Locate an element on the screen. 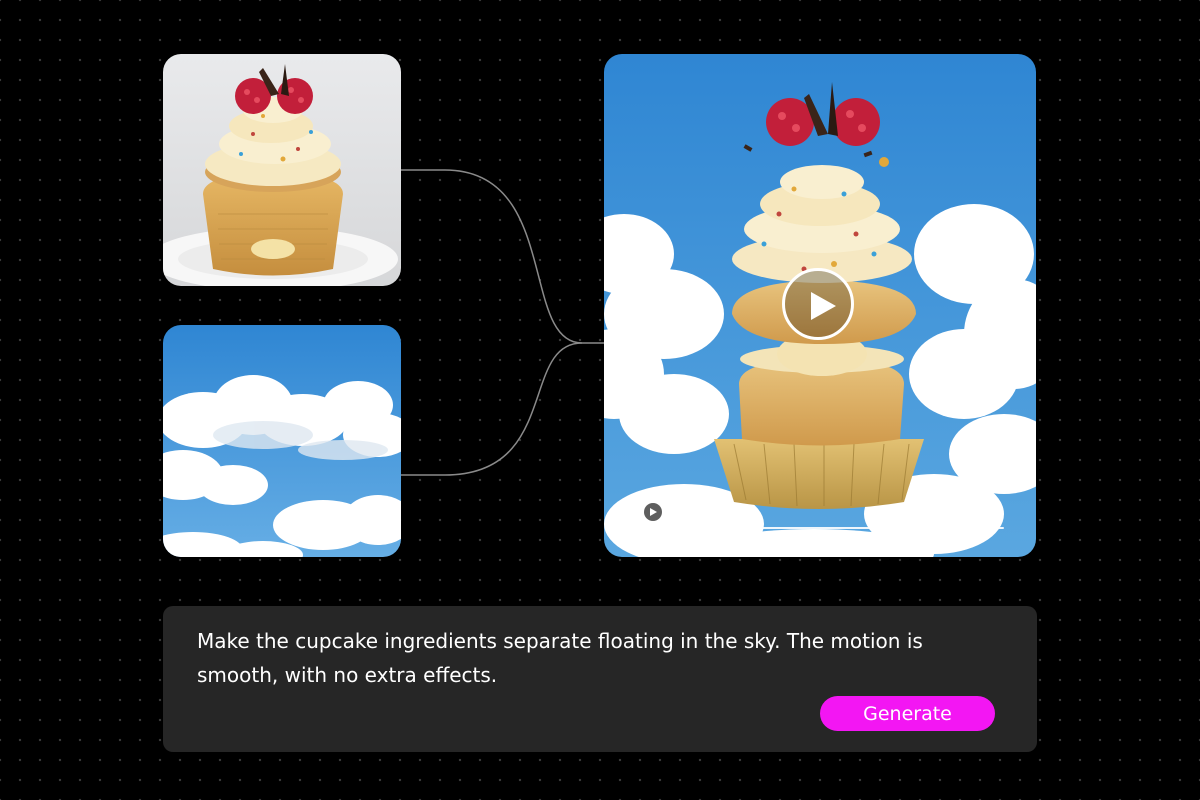 Image resolution: width=1200 pixels, height=800 pixels. sky-photo is located at coordinates (282, 441).